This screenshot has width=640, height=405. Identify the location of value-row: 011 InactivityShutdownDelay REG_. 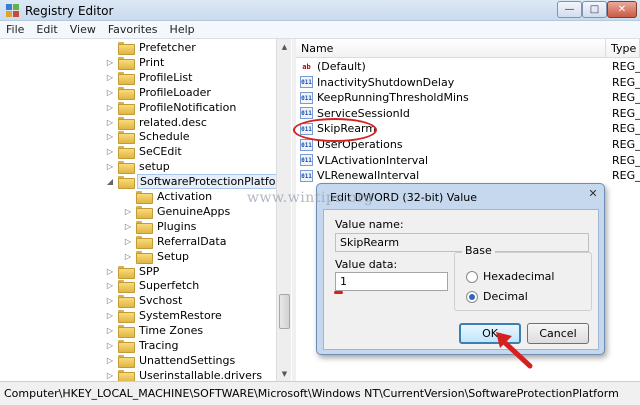
(470, 82).